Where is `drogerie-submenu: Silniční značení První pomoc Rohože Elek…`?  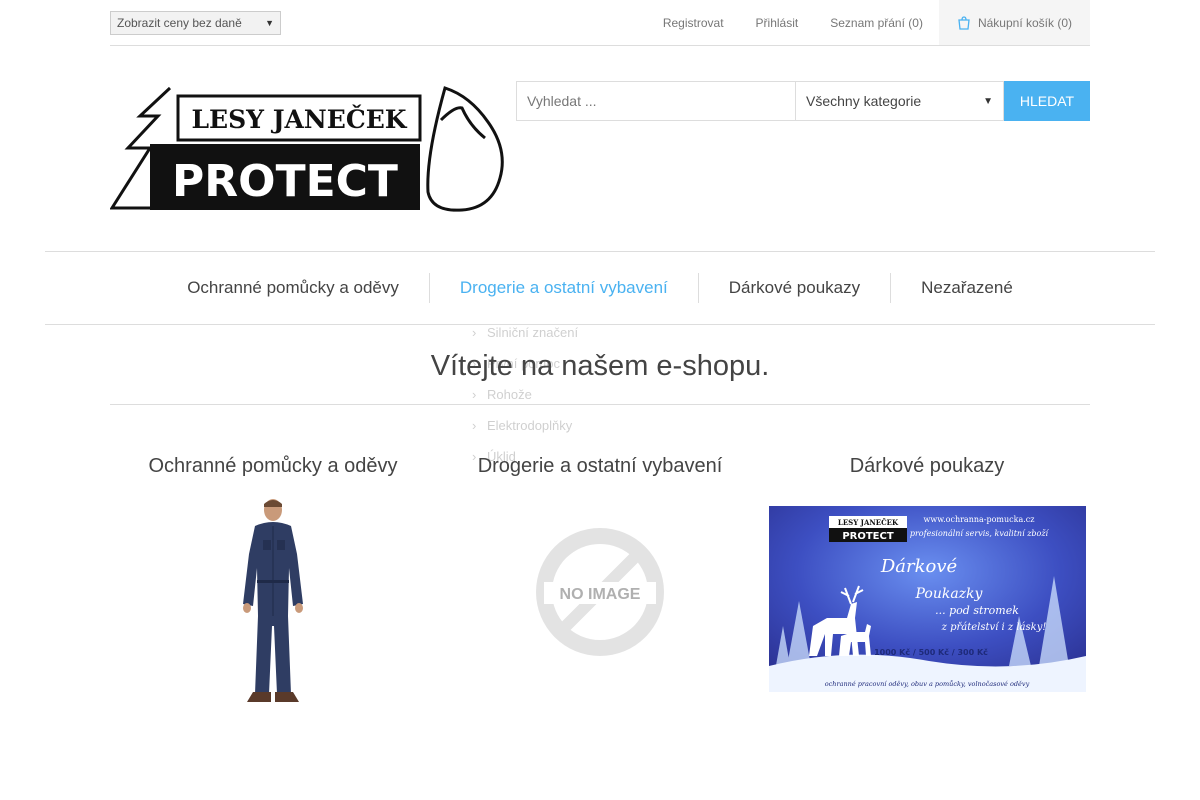 drogerie-submenu: Silniční značení První pomoc Rohože Elek… is located at coordinates (560, 394).